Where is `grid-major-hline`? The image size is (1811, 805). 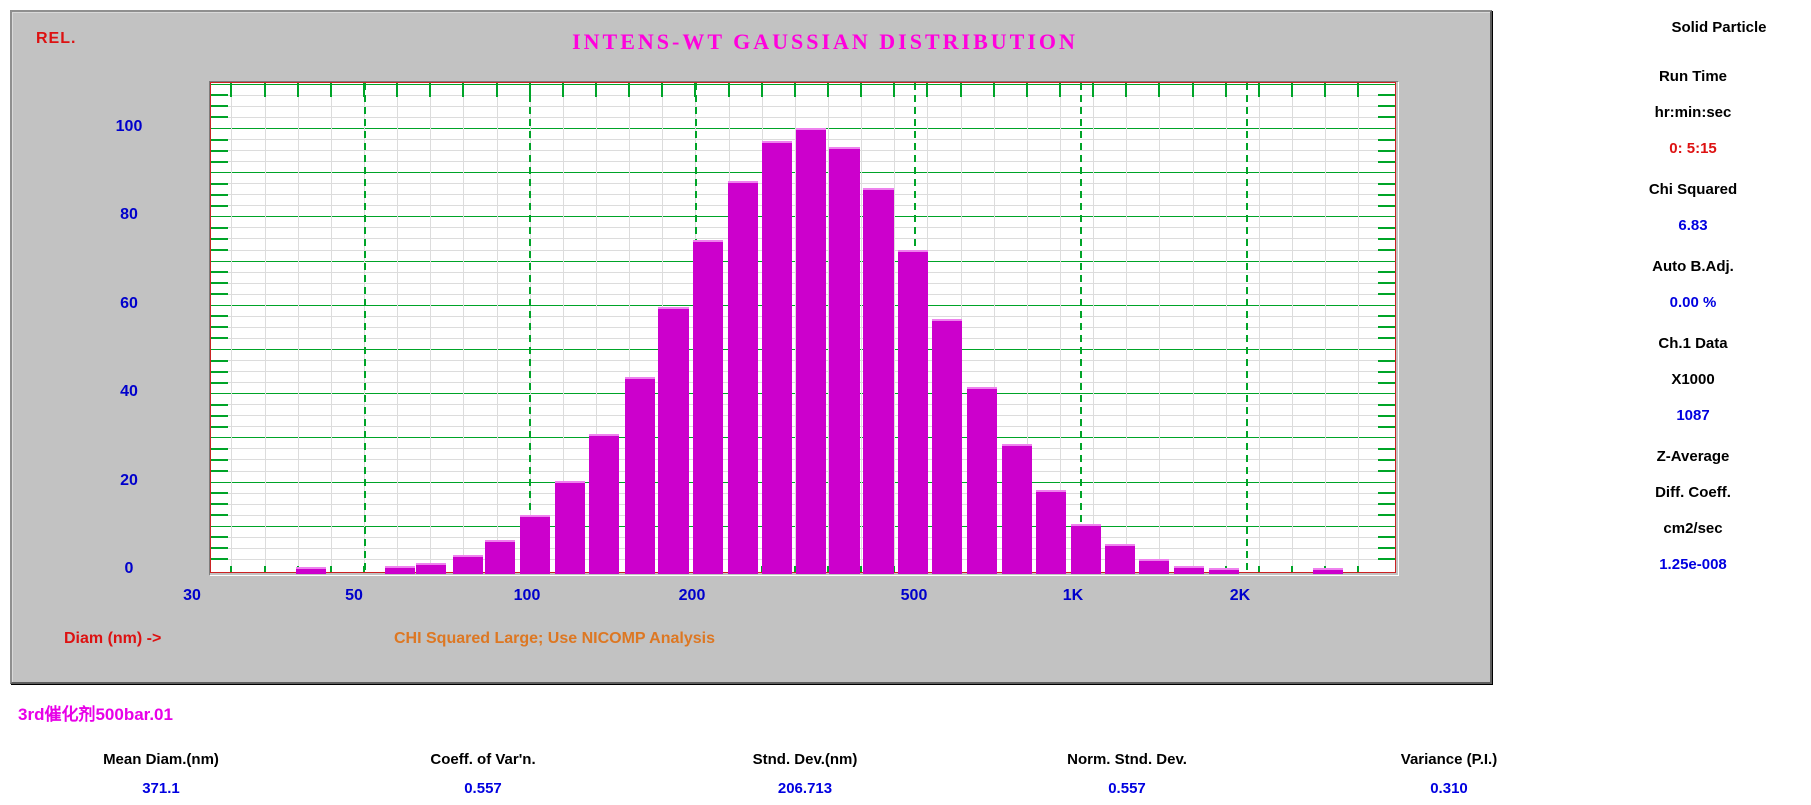 grid-major-hline is located at coordinates (803, 84).